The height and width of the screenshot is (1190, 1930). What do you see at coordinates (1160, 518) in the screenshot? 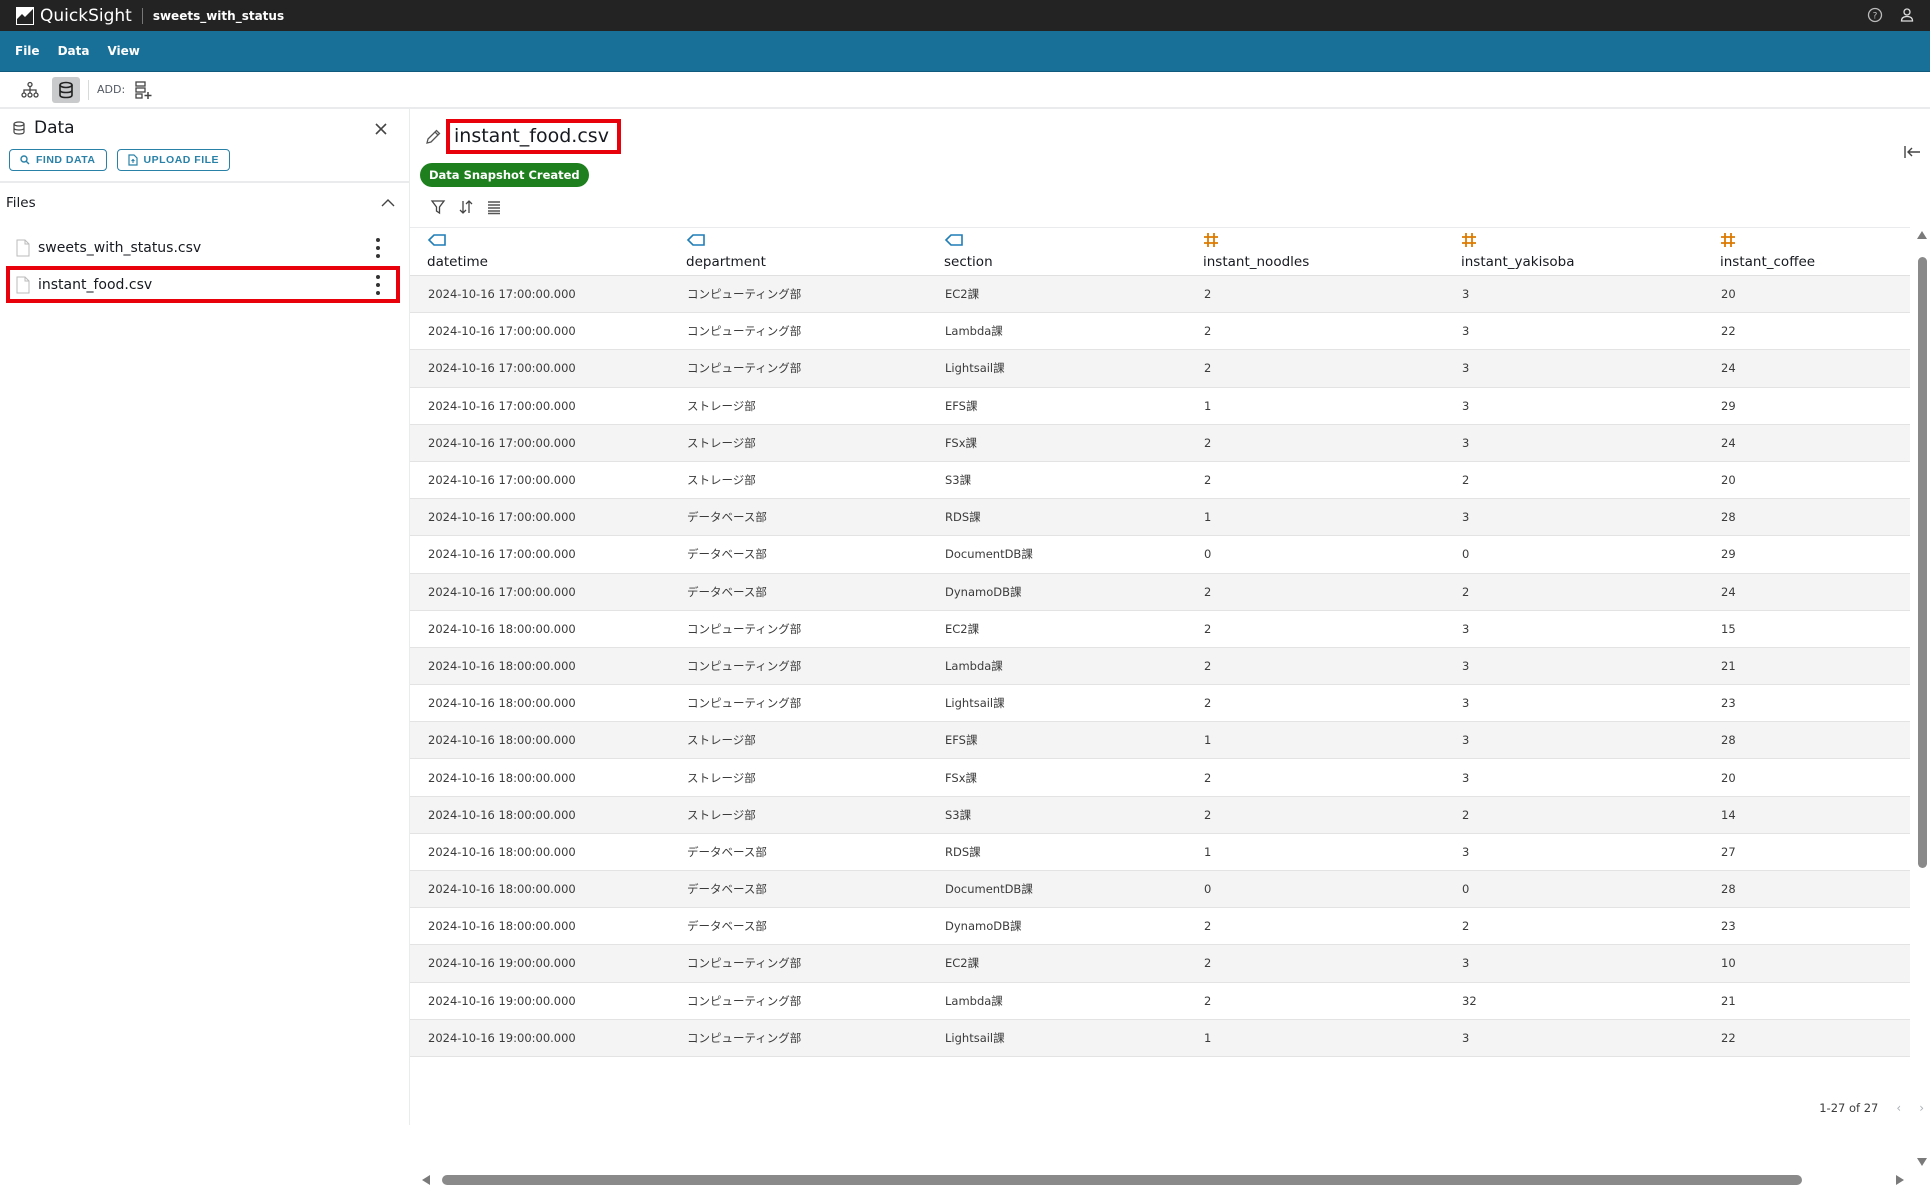
I see `table-row: 2024-10-16 17:00:00.000 データベース部 RDS課 1 3 28` at bounding box center [1160, 518].